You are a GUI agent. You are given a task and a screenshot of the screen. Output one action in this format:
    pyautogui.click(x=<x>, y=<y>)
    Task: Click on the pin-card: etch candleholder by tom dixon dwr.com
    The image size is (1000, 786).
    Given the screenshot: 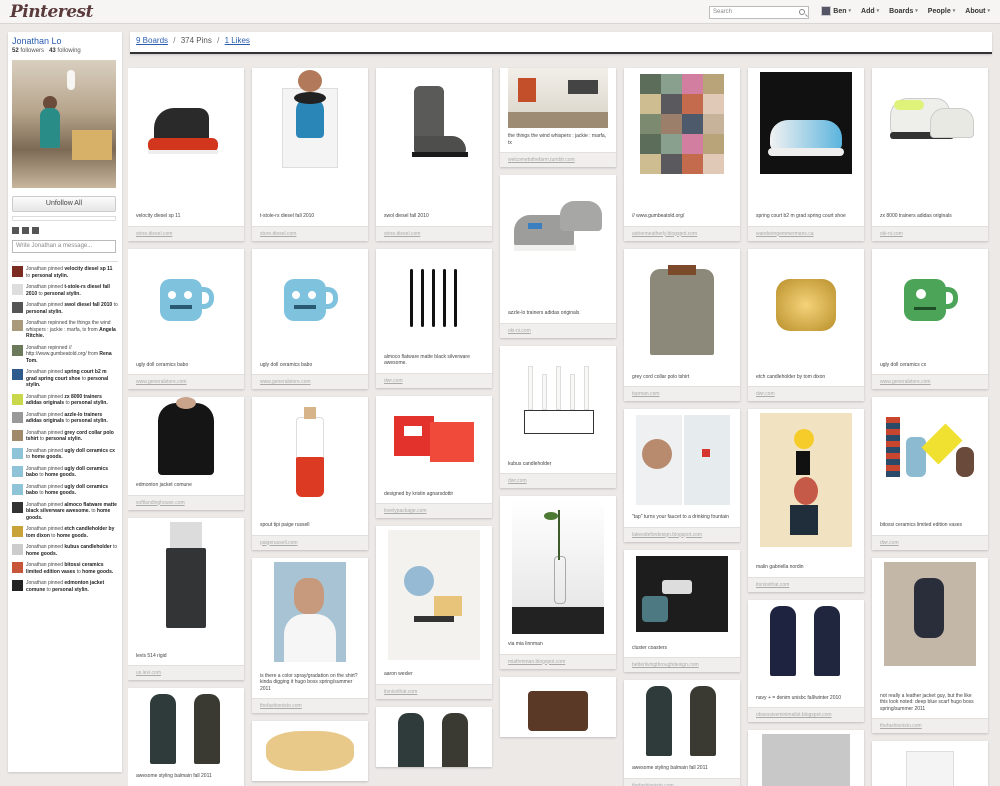 What is the action you would take?
    pyautogui.click(x=806, y=324)
    